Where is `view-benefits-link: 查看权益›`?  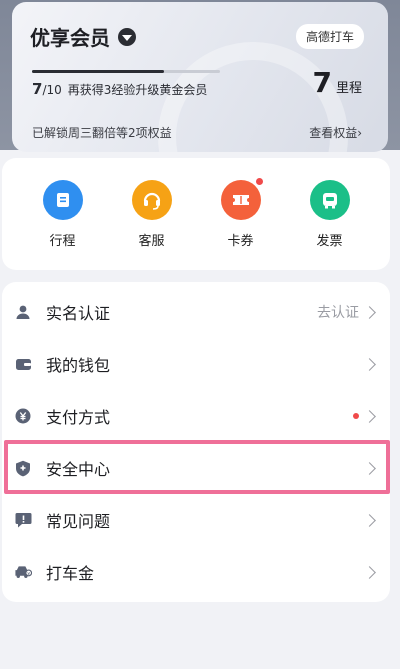 view-benefits-link: 查看权益› is located at coordinates (335, 132).